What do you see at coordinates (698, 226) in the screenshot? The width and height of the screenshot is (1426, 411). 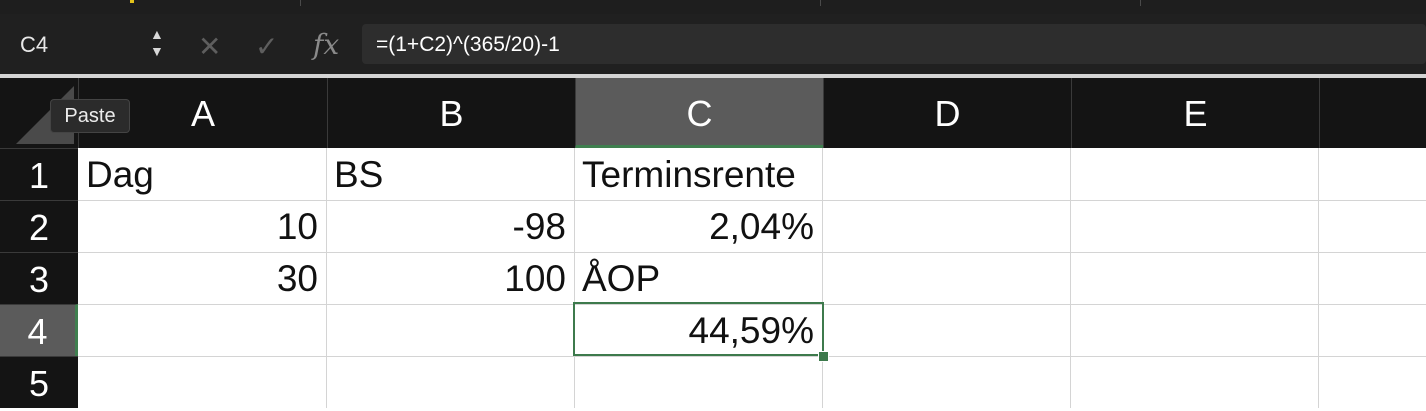 I see `cell-c2: 2,04%` at bounding box center [698, 226].